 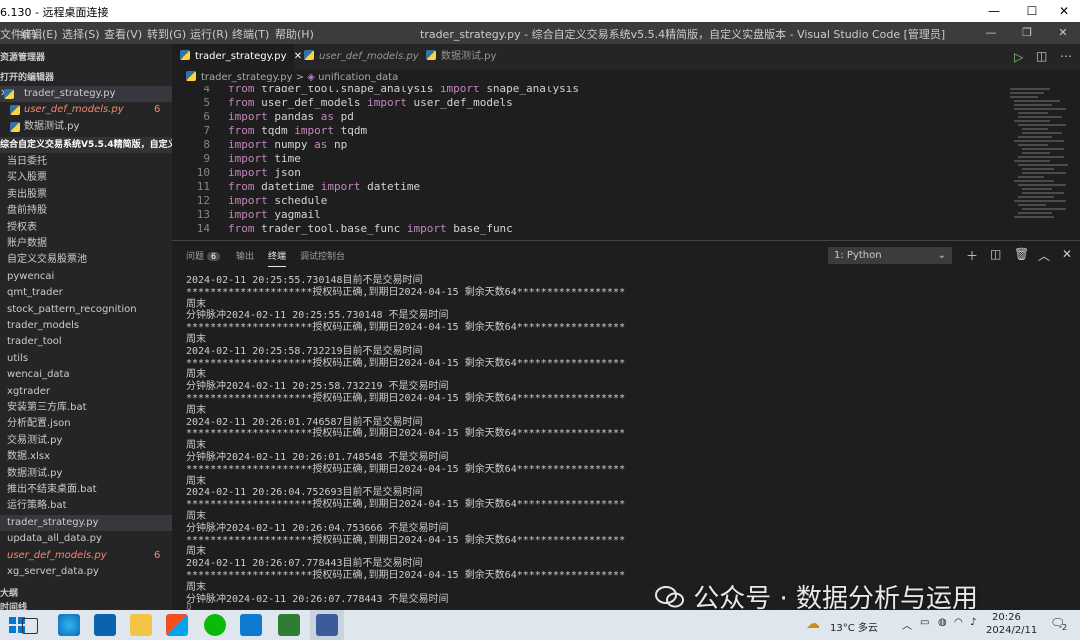 What do you see at coordinates (86, 392) in the screenshot?
I see `file-tree-item: xgtrader` at bounding box center [86, 392].